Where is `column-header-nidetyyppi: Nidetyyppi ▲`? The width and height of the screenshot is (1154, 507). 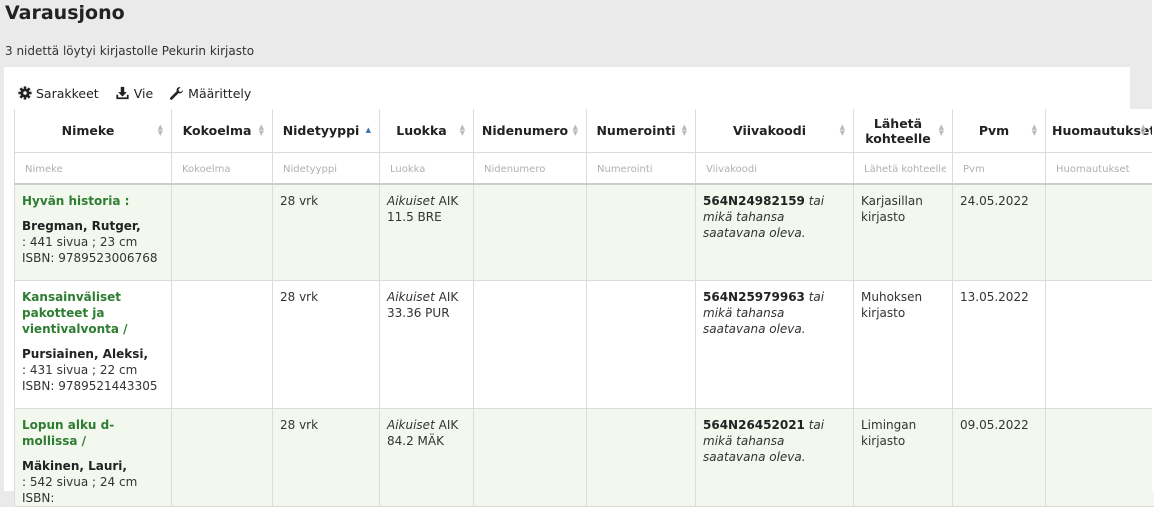
column-header-nidetyyppi: Nidetyyppi ▲ is located at coordinates (326, 131).